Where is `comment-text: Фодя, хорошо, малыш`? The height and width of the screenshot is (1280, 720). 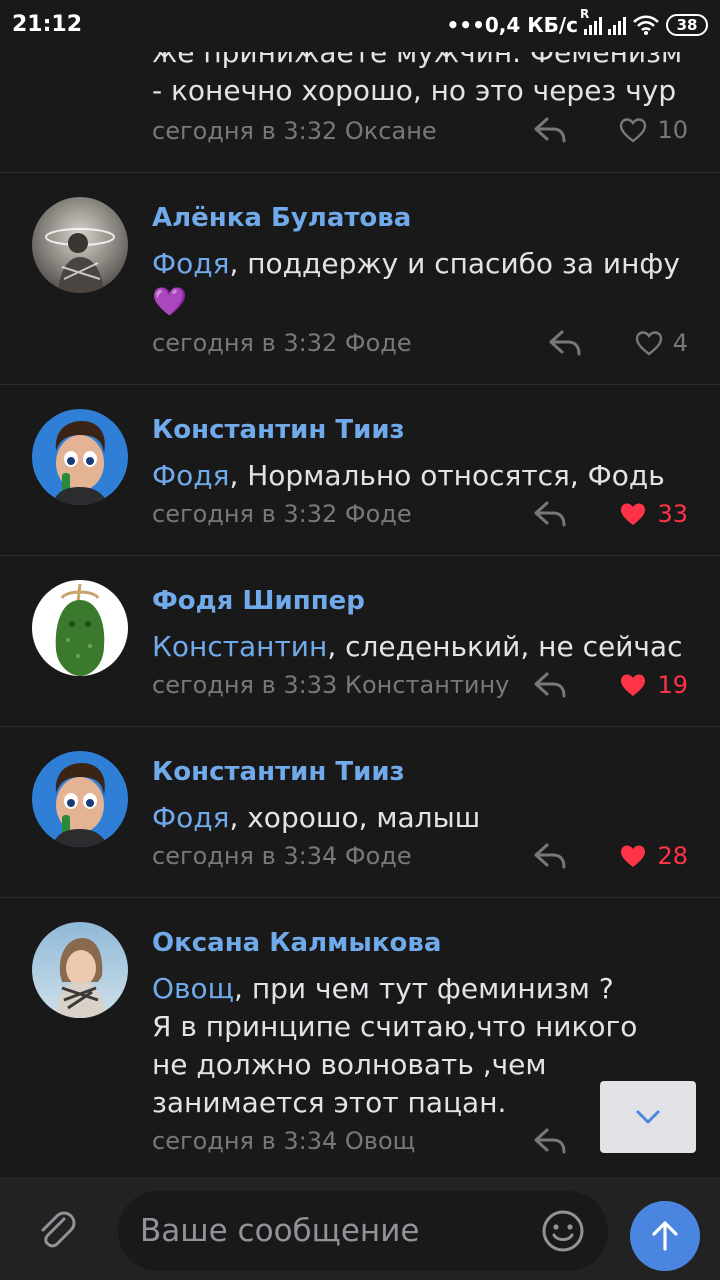 comment-text: Фодя, хорошо, малыш is located at coordinates (421, 818).